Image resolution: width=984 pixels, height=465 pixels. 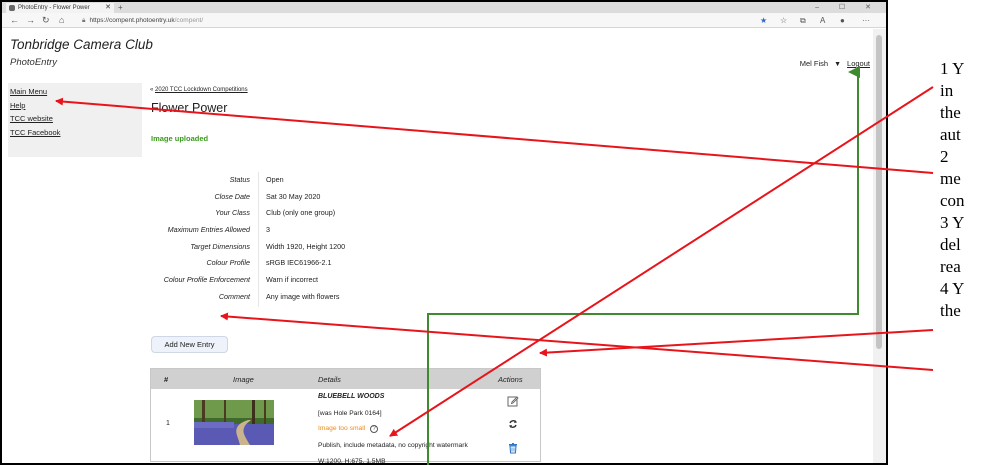 What do you see at coordinates (234, 296) in the screenshot?
I see `detail-label: Comment` at bounding box center [234, 296].